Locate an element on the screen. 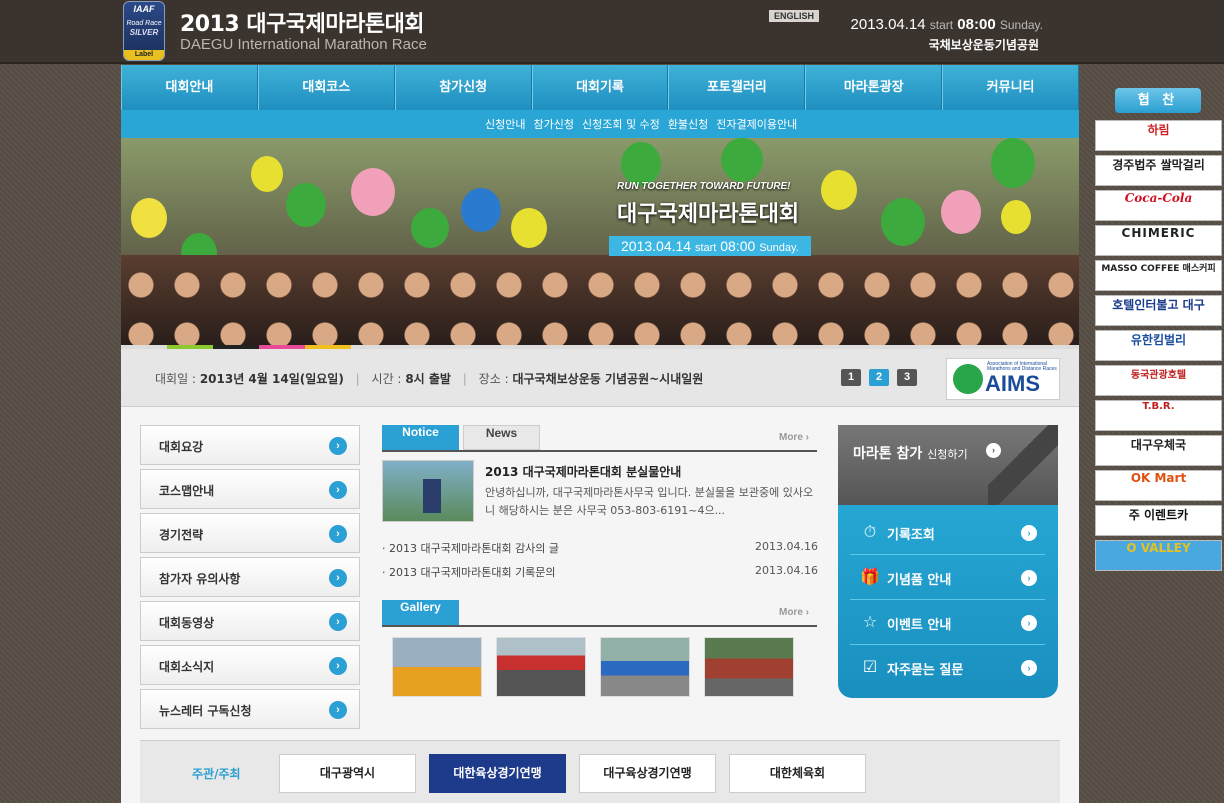 The height and width of the screenshot is (803, 1224). iaaf-silver-label-logo: IAAF Road Race SILVER Label is located at coordinates (144, 31).